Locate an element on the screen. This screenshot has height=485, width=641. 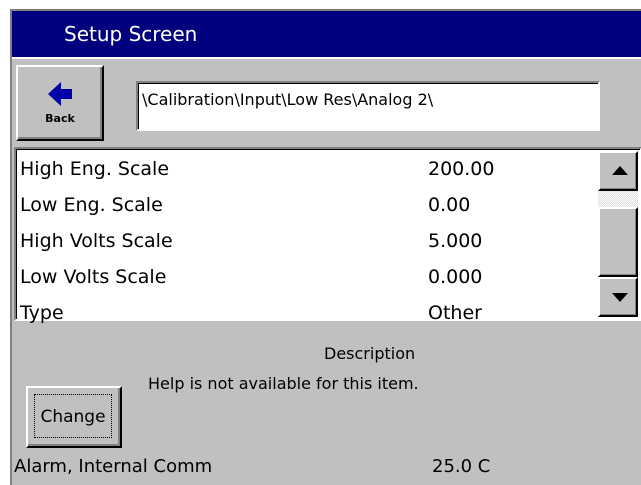
list-row-type: Type Other is located at coordinates (310, 313).